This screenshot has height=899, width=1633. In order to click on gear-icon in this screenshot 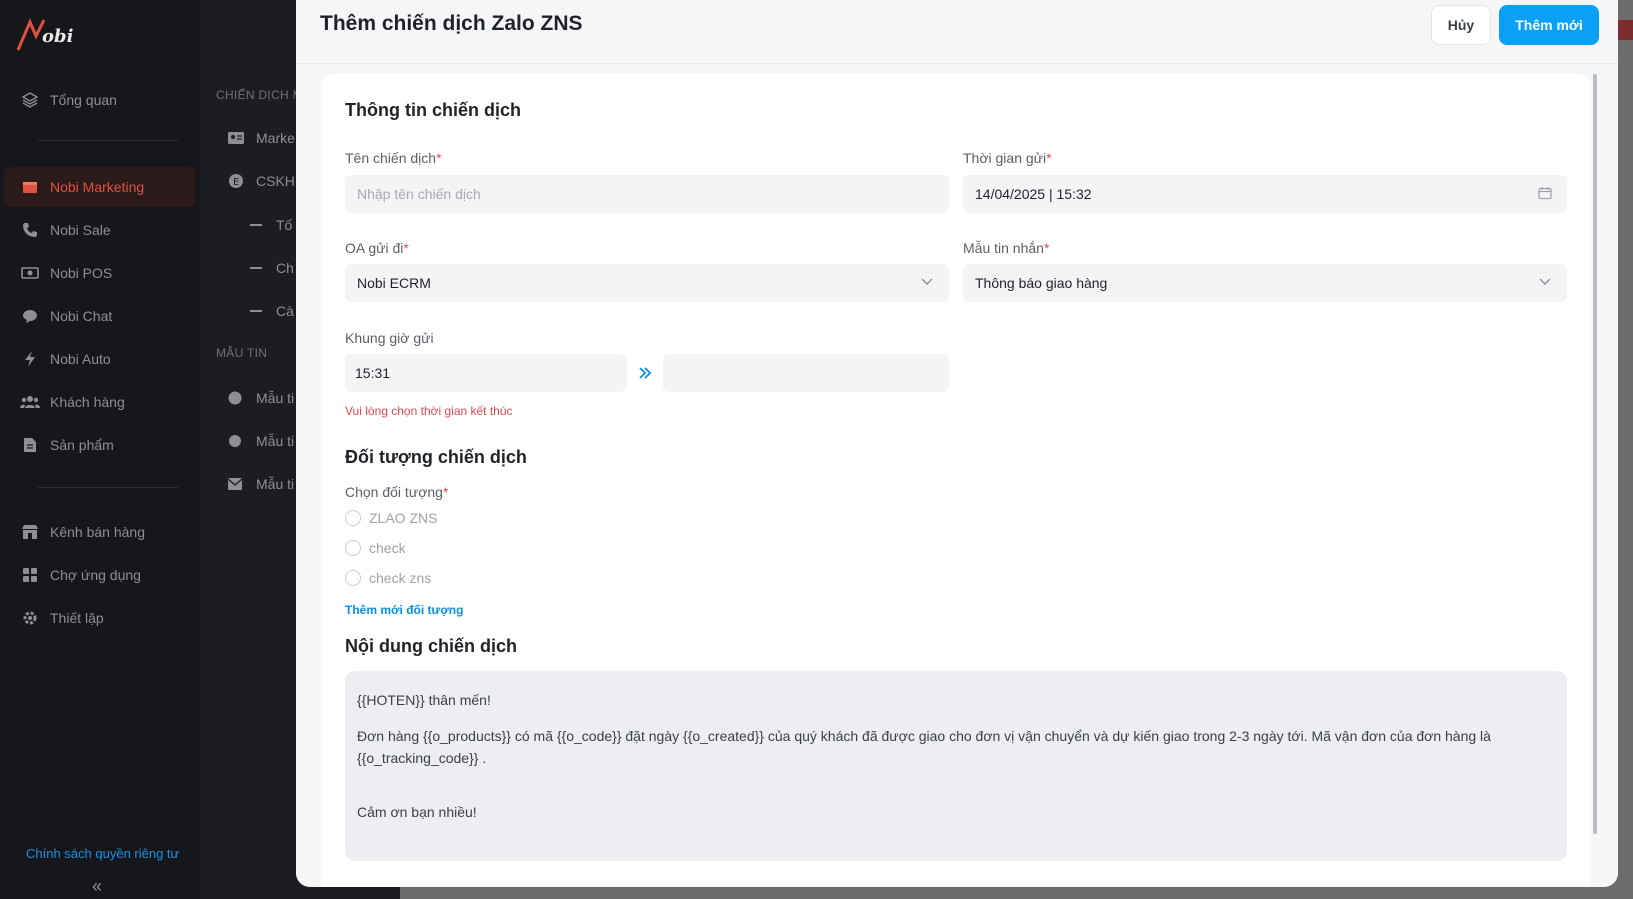, I will do `click(30, 618)`.